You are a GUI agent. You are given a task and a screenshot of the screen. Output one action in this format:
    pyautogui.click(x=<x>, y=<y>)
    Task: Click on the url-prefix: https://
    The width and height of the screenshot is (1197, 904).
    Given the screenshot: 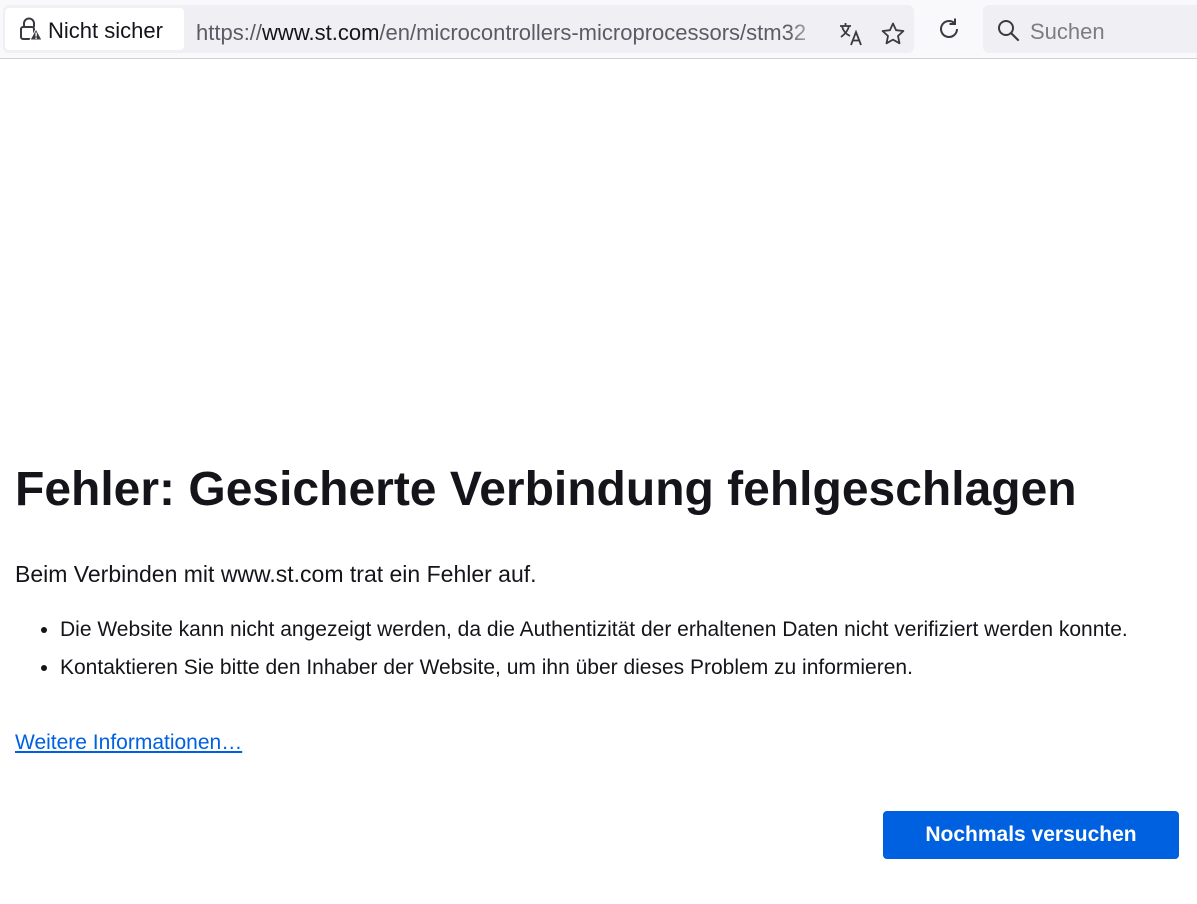 What is the action you would take?
    pyautogui.click(x=229, y=32)
    